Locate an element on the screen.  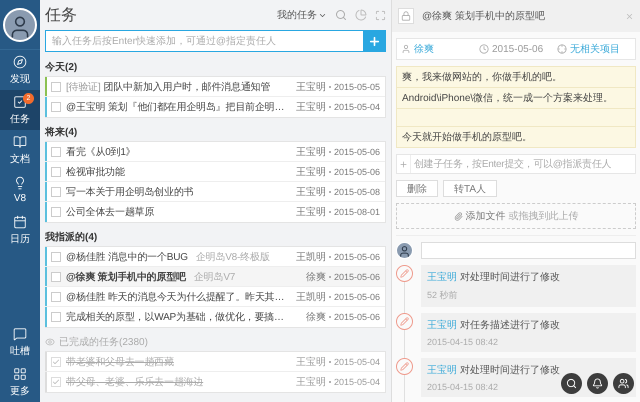
task-title: [待验证] 团队中新加入用户时，邮件消息通知管 is located at coordinates (169, 87).